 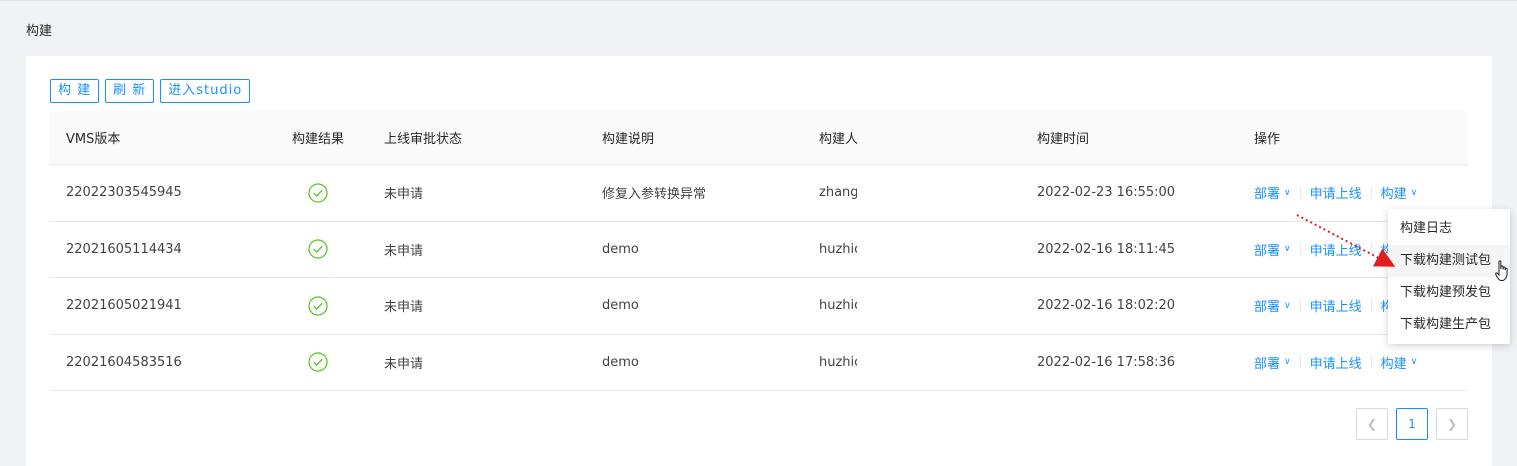 I want to click on vms-version-cell: 22021605021941, so click(x=124, y=306).